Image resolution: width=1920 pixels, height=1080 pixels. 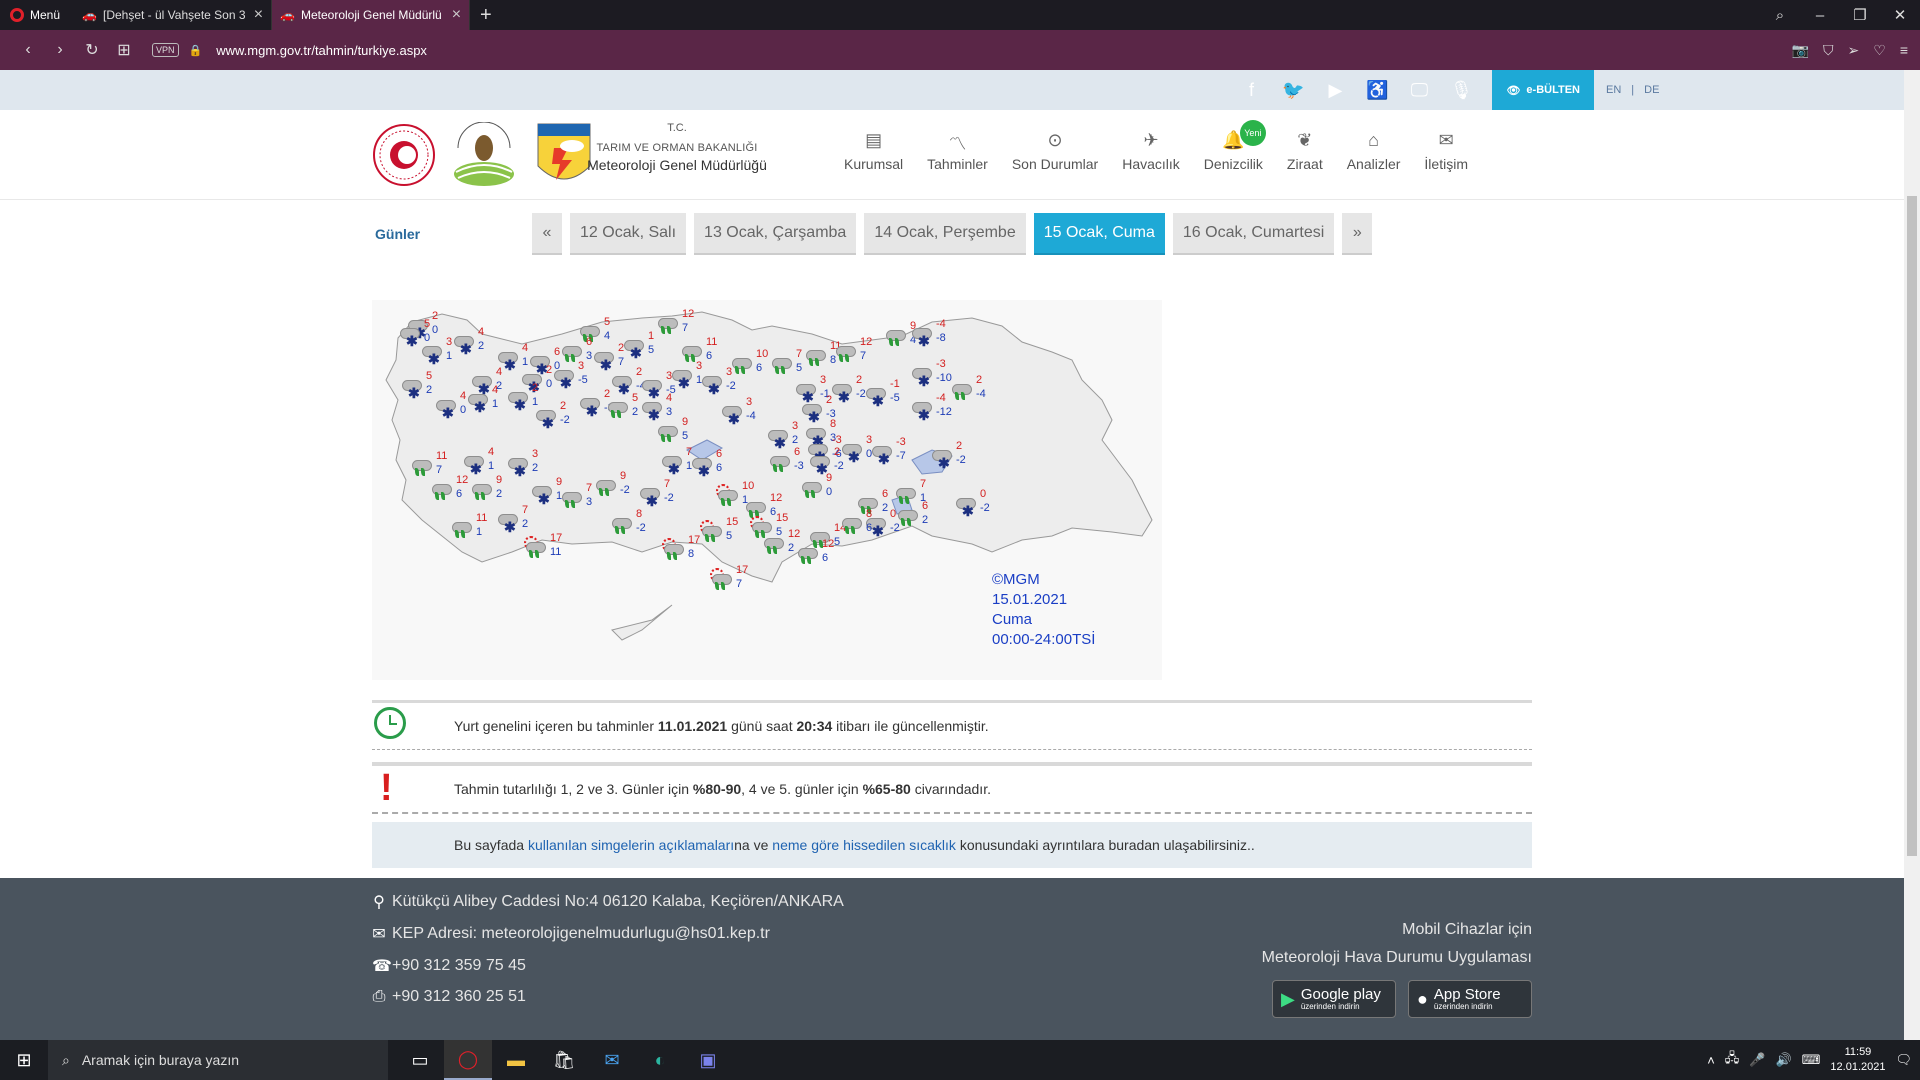 I want to click on day-tab: 12 Ocak, Salı, so click(x=628, y=234).